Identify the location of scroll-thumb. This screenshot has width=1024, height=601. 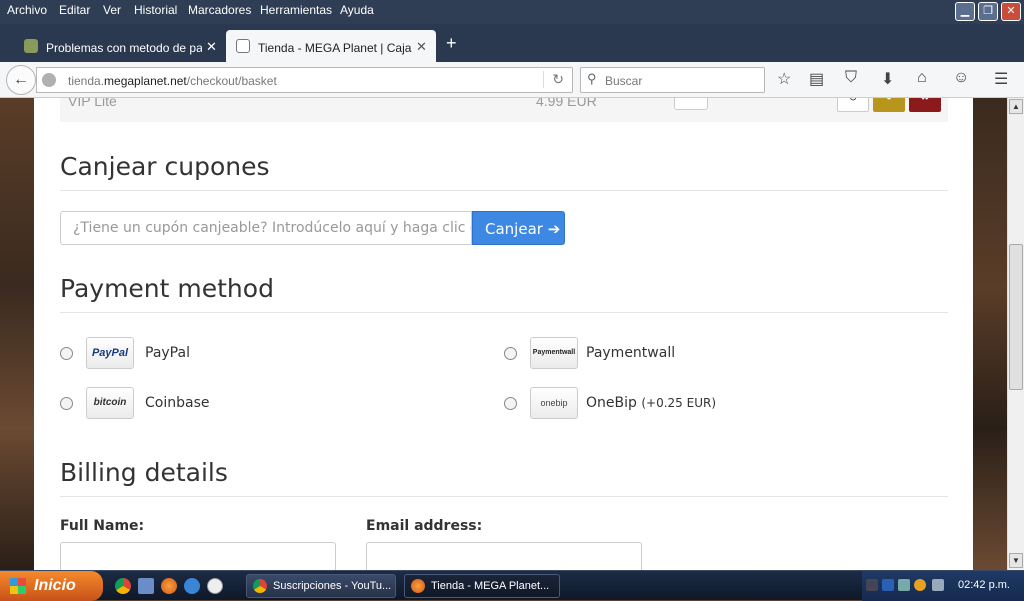
(1016, 317).